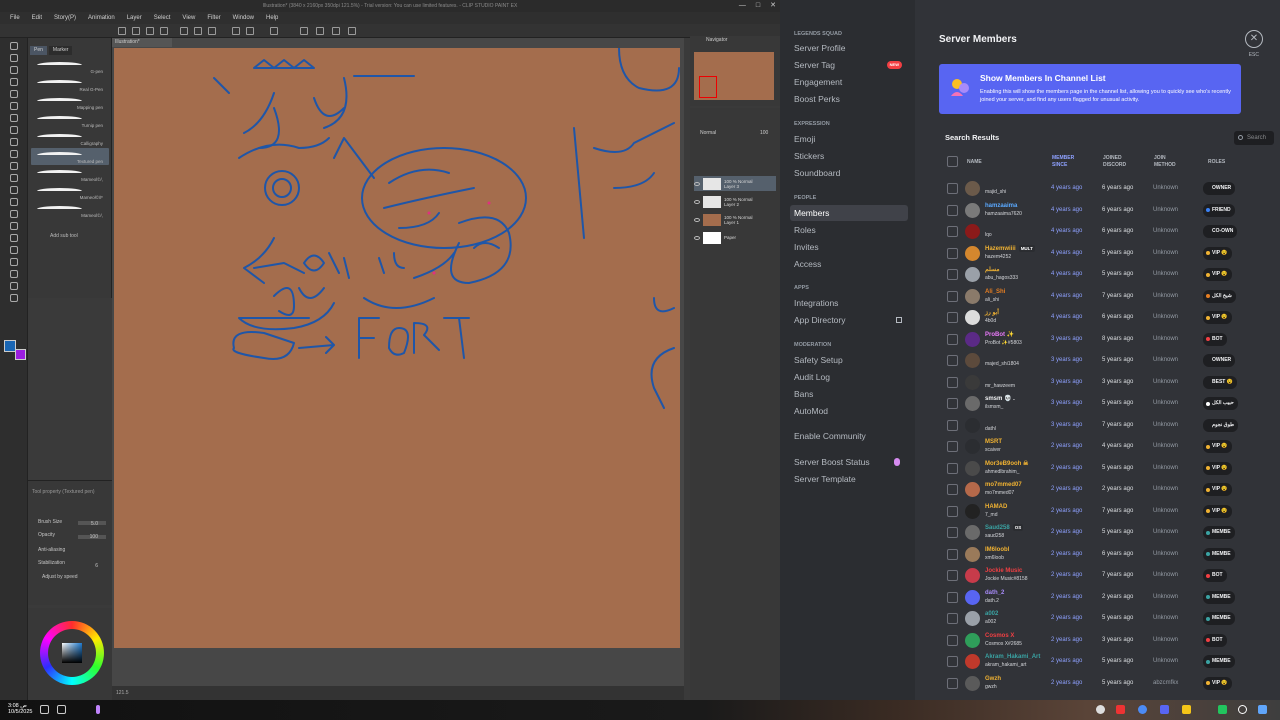 The image size is (1280, 720). What do you see at coordinates (708, 133) in the screenshot?
I see `blend-mode-select: Normal` at bounding box center [708, 133].